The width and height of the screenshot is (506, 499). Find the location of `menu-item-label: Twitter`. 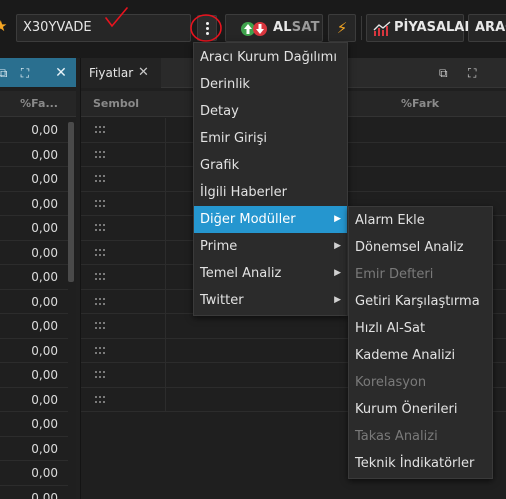

menu-item-label: Twitter is located at coordinates (222, 300).